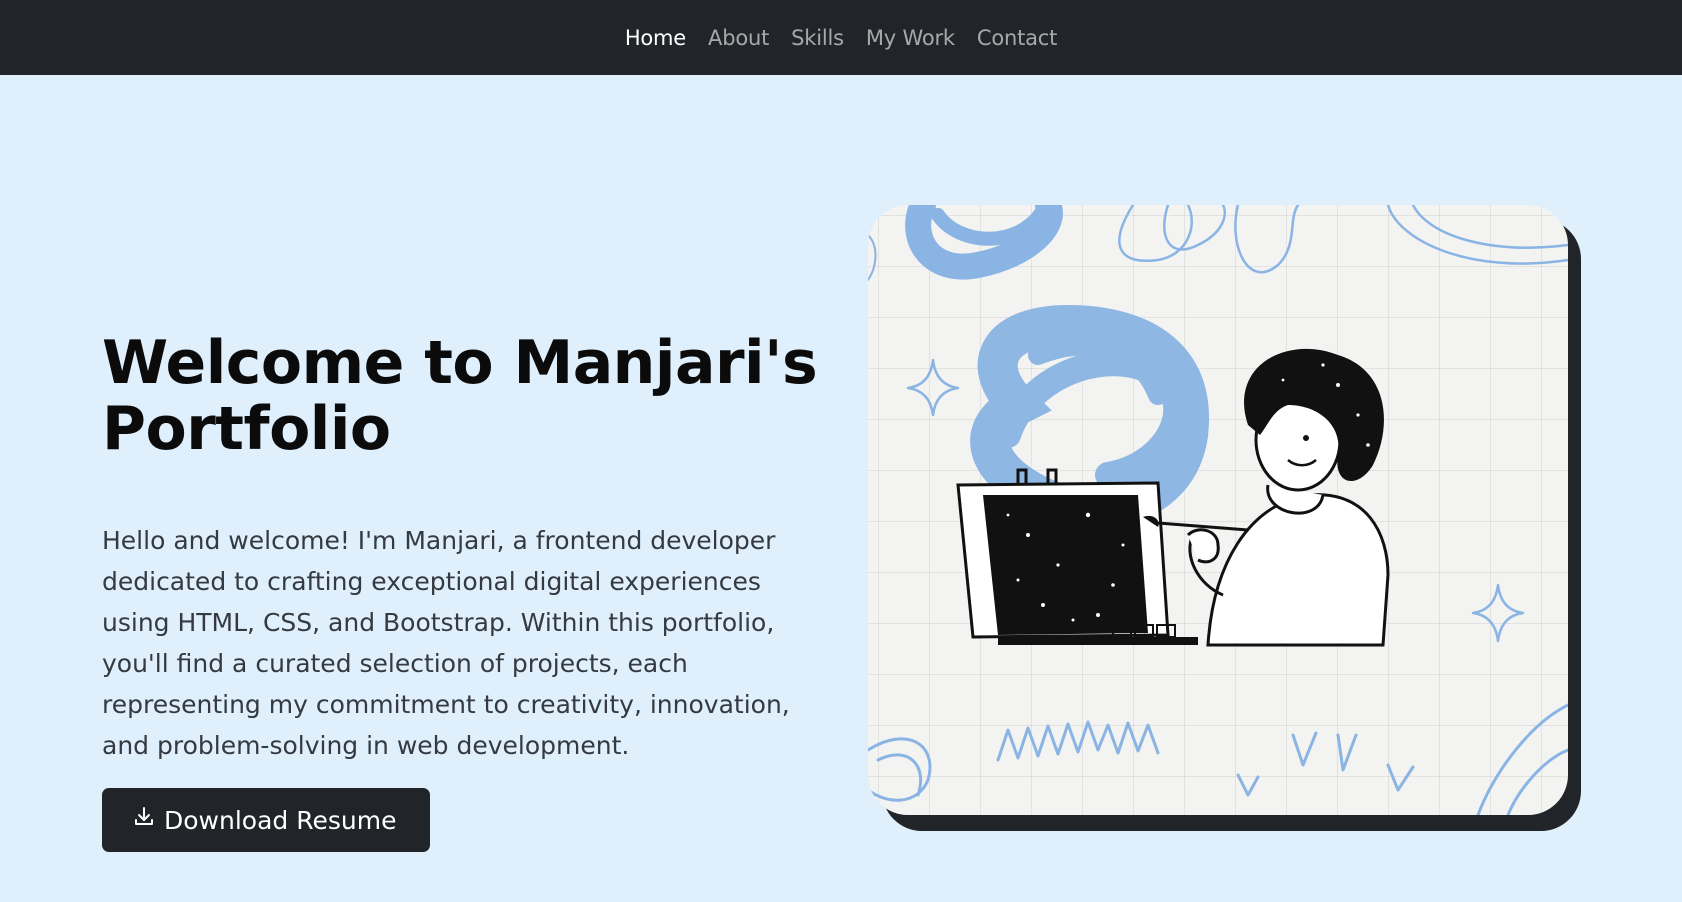 This screenshot has height=902, width=1682. What do you see at coordinates (144, 820) in the screenshot?
I see `download-icon` at bounding box center [144, 820].